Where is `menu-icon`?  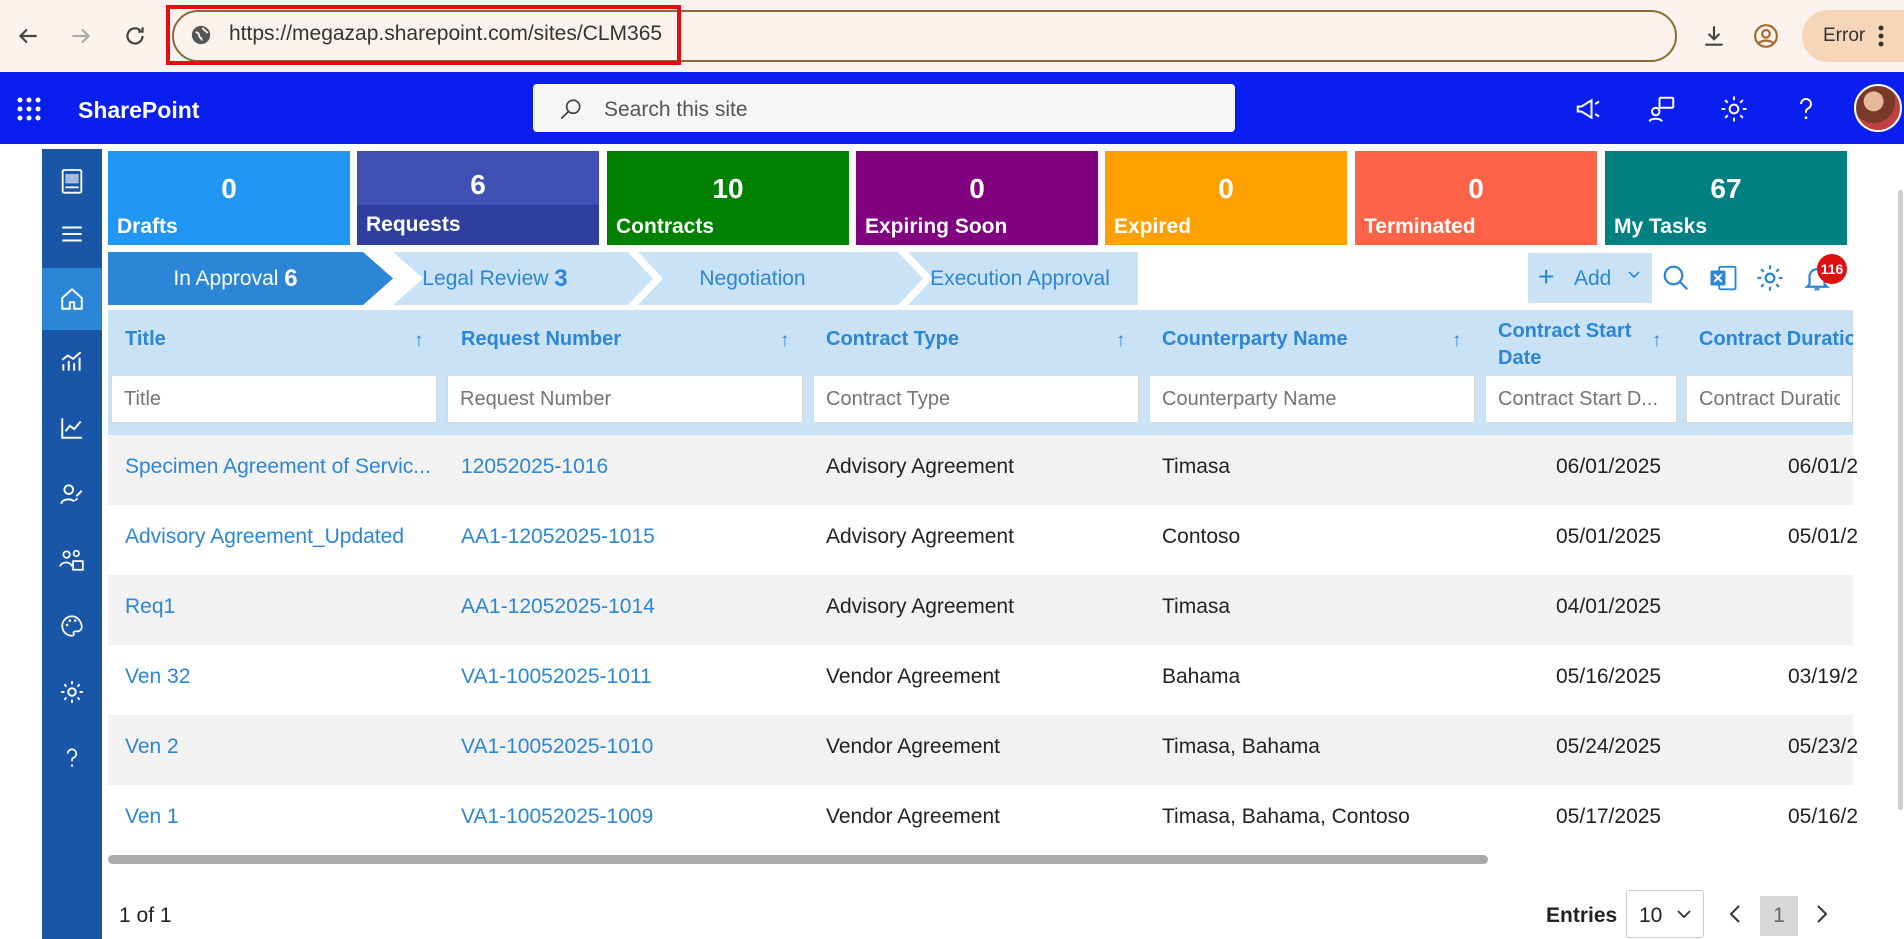 menu-icon is located at coordinates (72, 234).